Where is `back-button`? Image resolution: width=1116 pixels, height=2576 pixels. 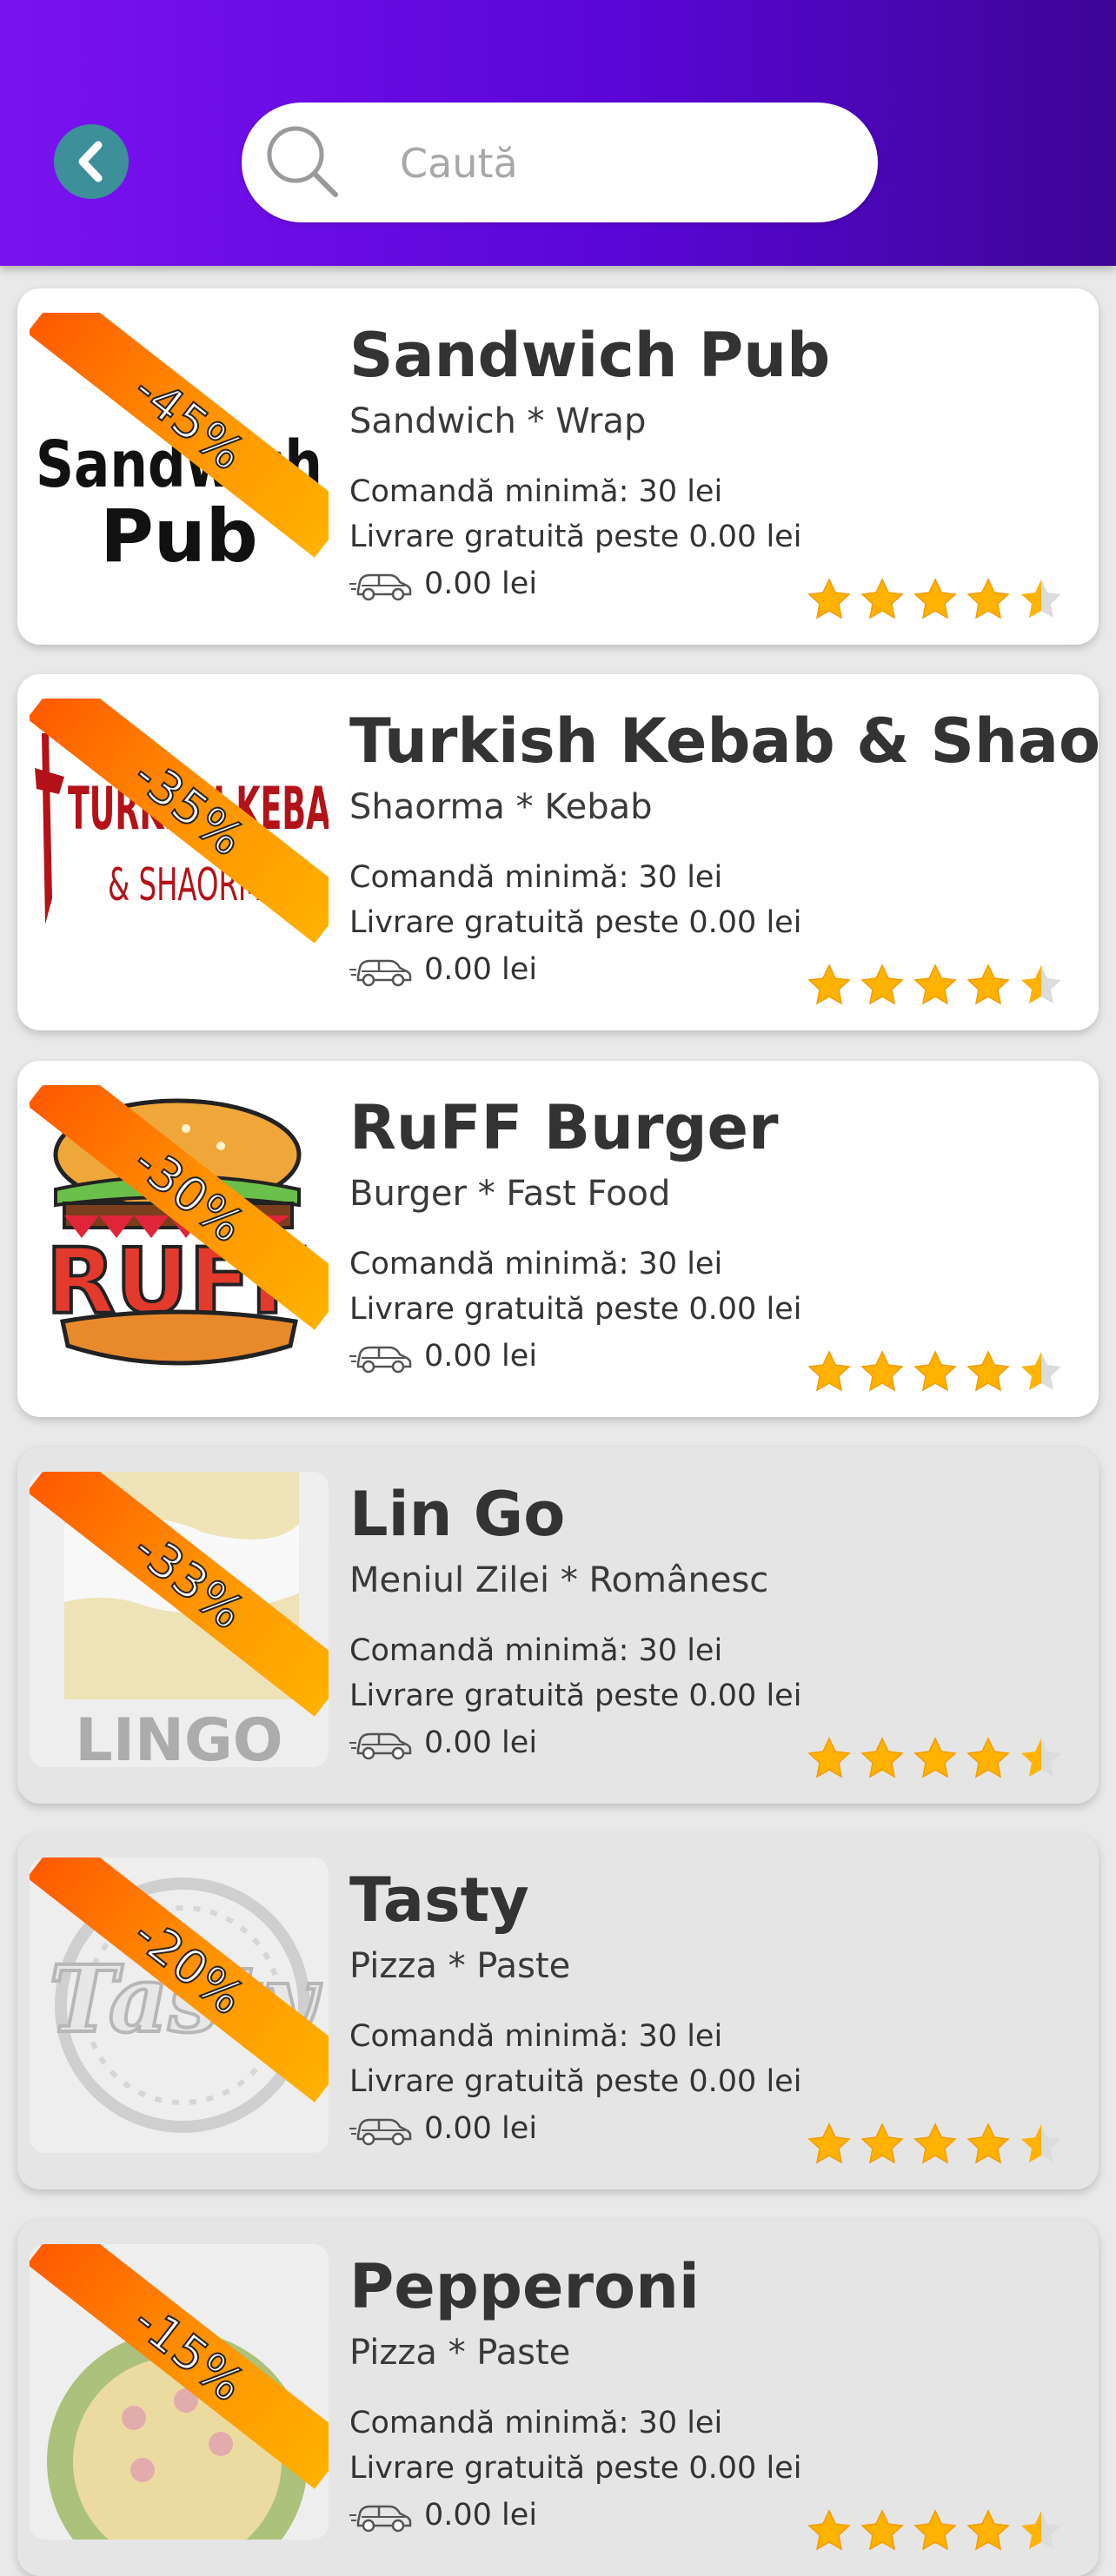 back-button is located at coordinates (91, 161).